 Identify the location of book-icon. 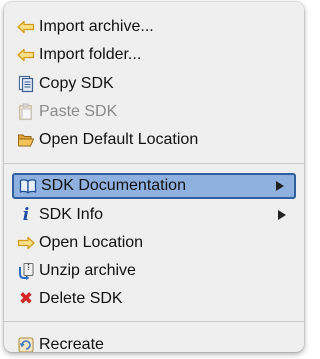
(28, 186).